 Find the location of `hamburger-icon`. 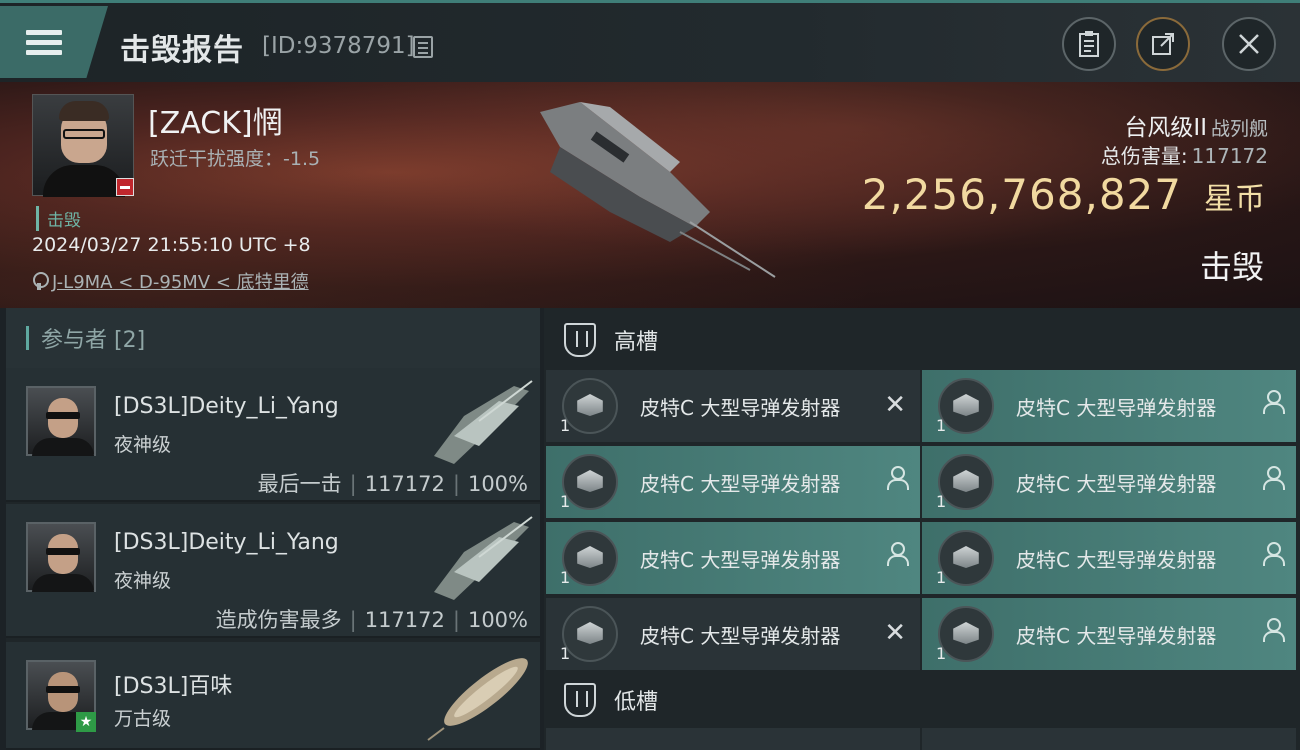

hamburger-icon is located at coordinates (44, 42).